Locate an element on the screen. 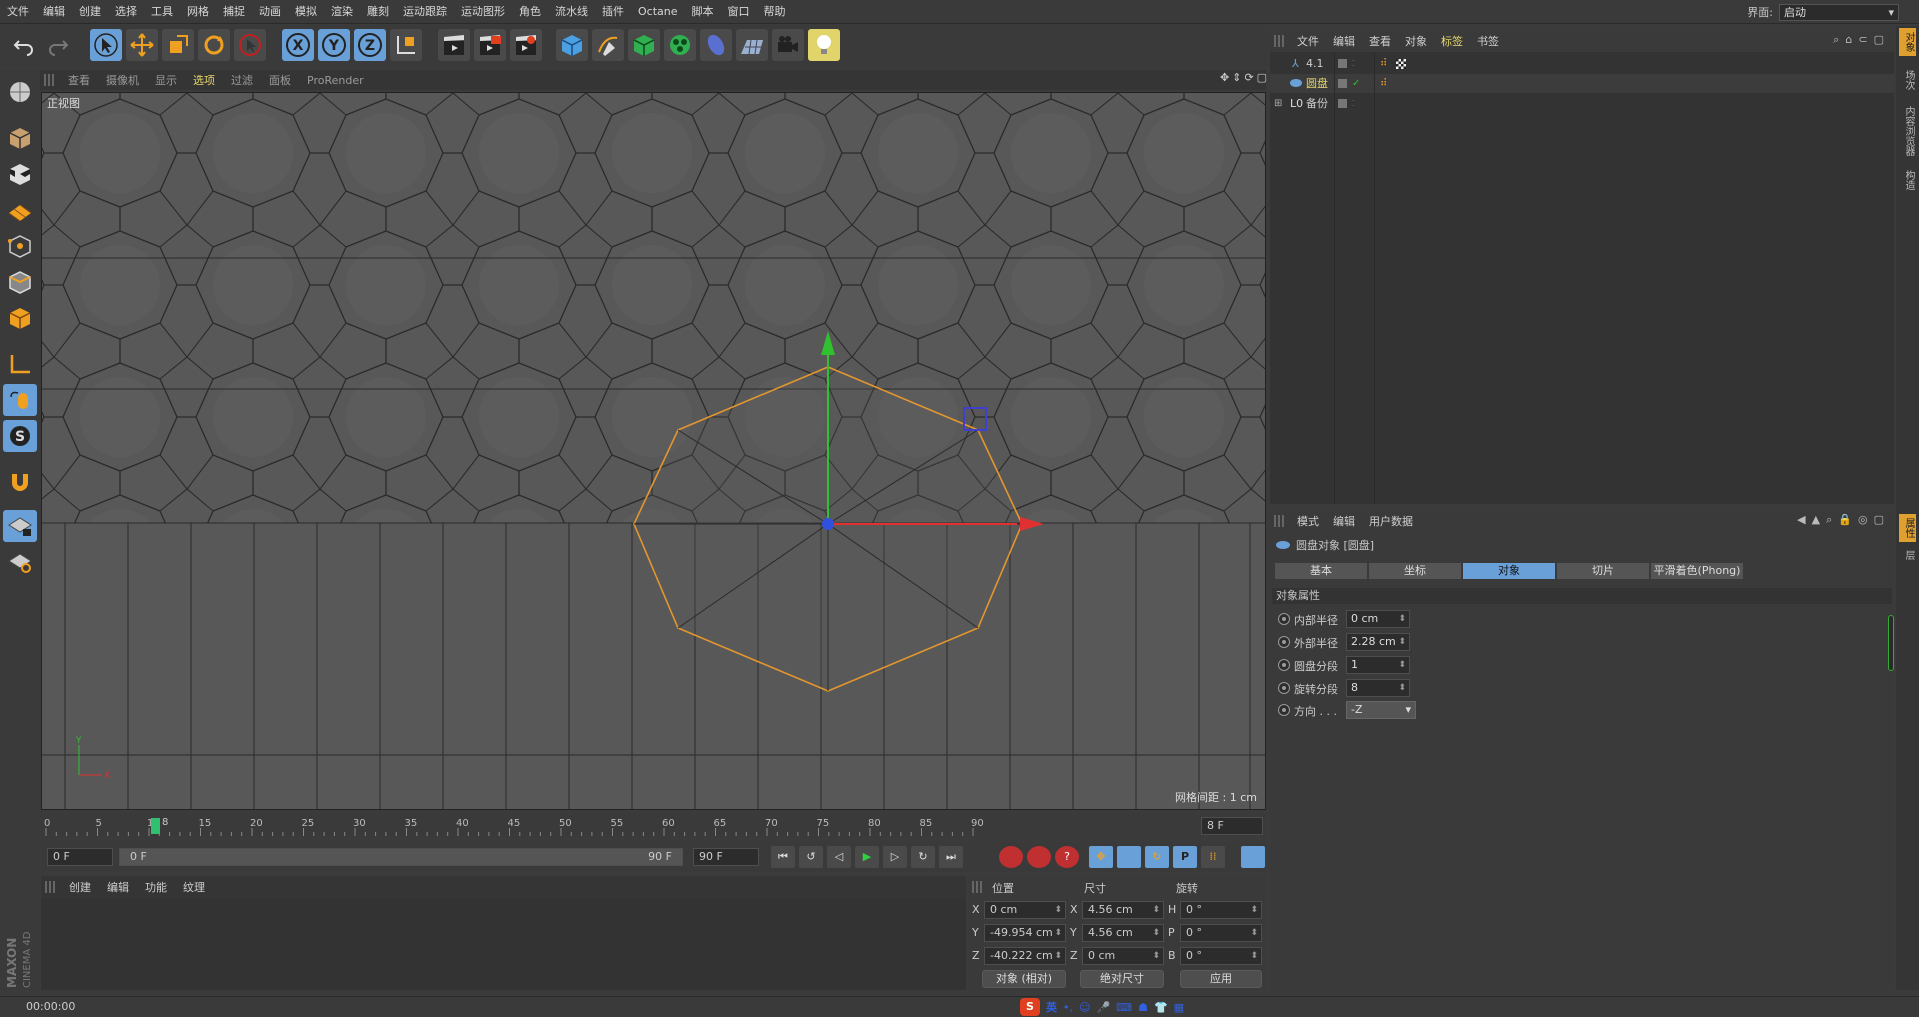  ime-skin-icon: 👕 is located at coordinates (1161, 1007).